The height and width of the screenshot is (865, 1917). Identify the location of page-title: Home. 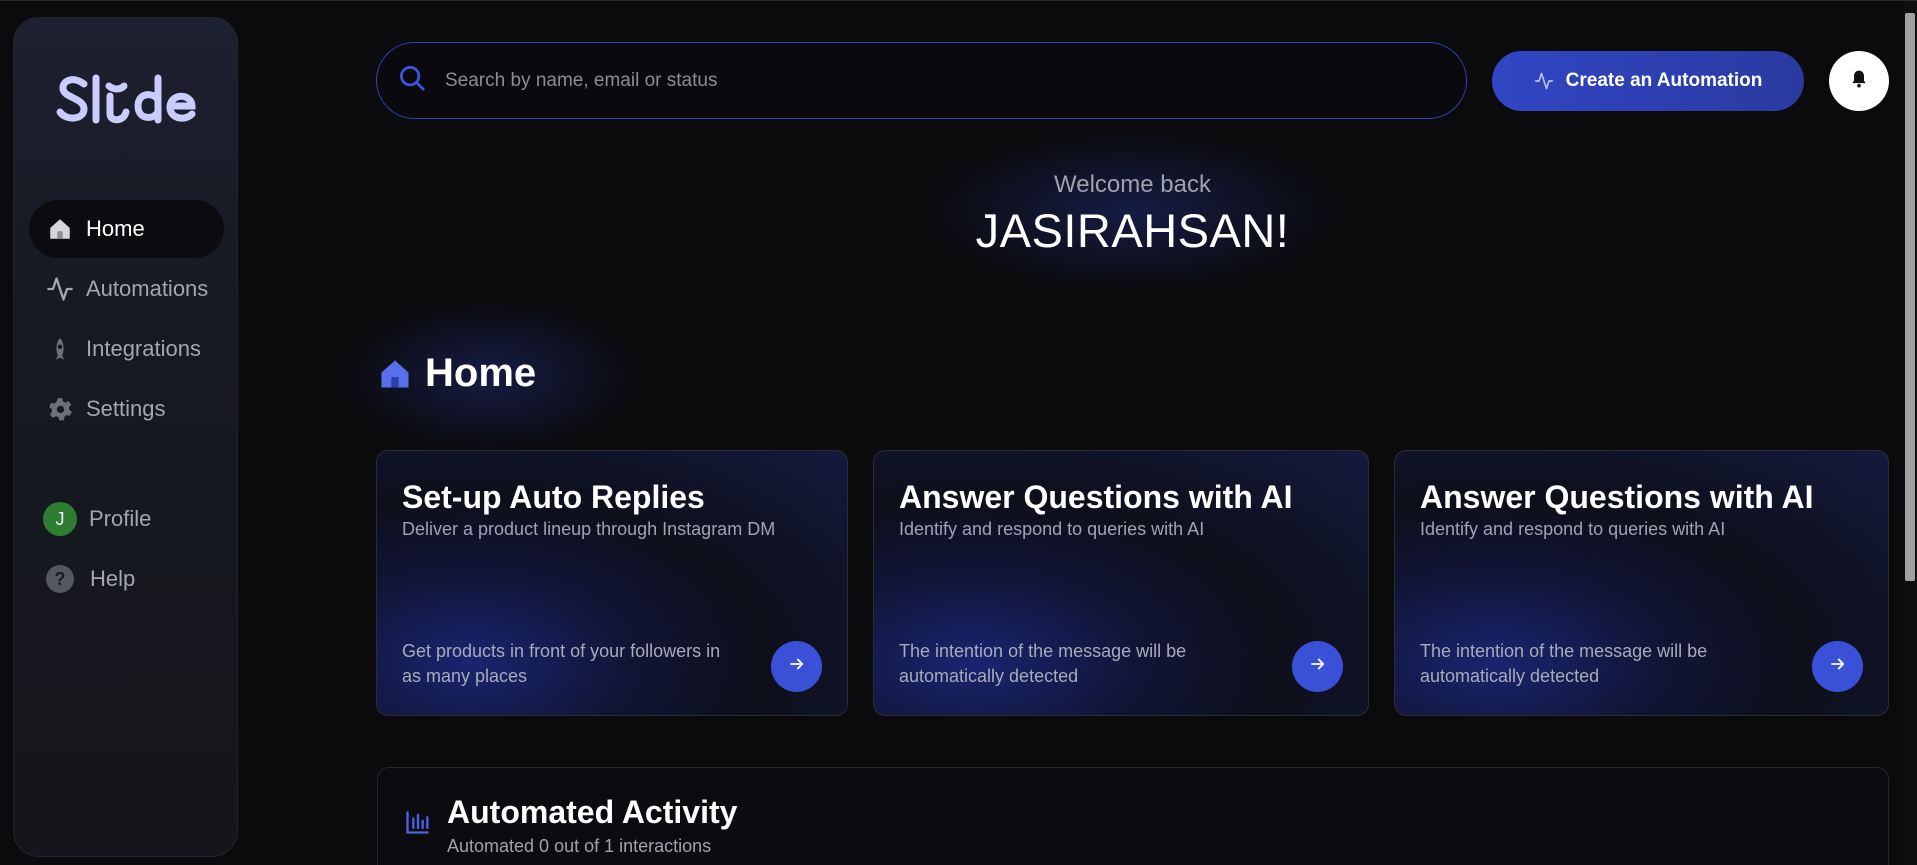
(456, 373).